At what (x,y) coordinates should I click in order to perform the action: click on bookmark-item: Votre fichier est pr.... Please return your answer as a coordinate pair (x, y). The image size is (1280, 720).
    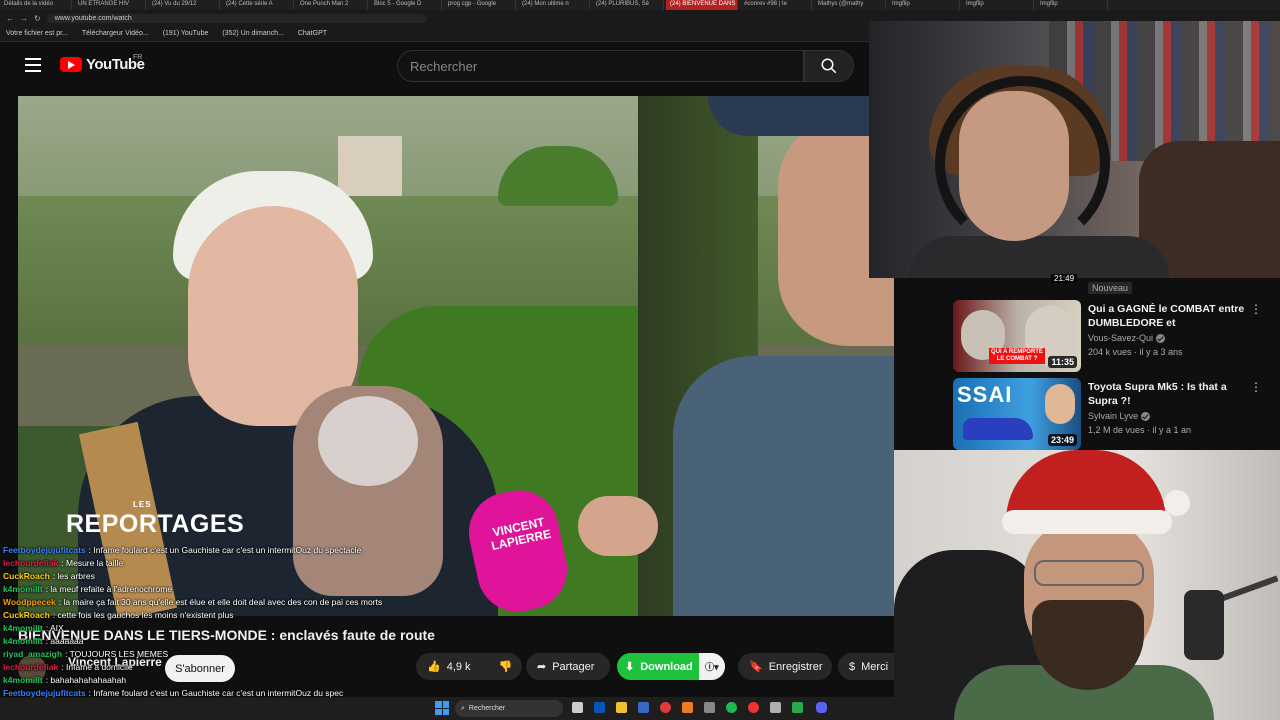
    Looking at the image, I should click on (37, 33).